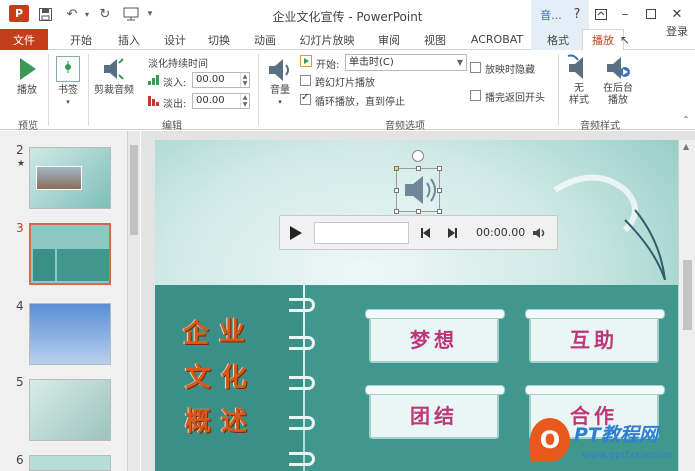 This screenshot has height=471, width=695. What do you see at coordinates (234, 378) in the screenshot?
I see `title-char: 化` at bounding box center [234, 378].